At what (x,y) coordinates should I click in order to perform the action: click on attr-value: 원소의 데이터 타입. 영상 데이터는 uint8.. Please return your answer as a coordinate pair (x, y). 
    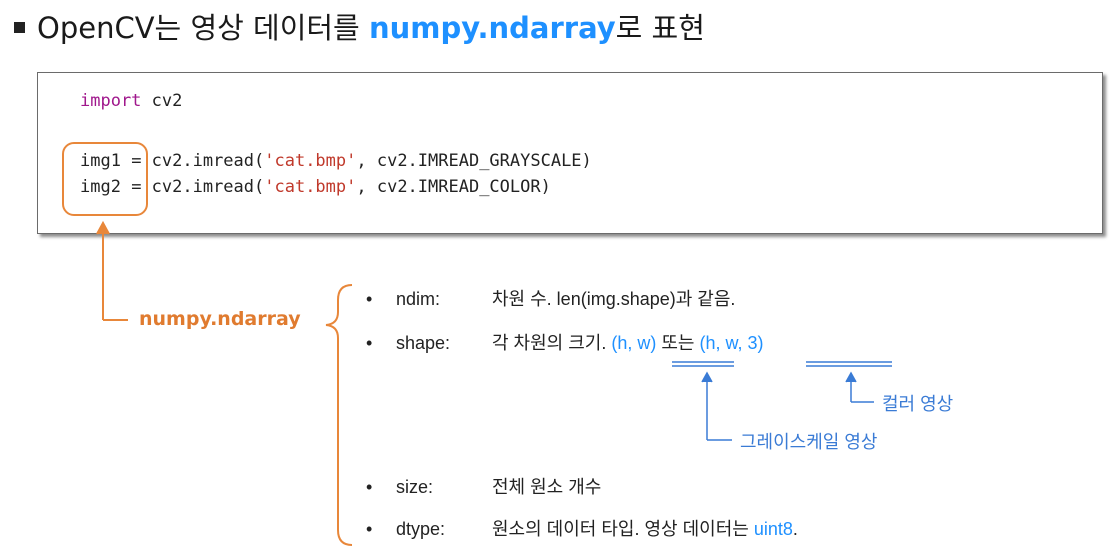
    Looking at the image, I should click on (645, 529).